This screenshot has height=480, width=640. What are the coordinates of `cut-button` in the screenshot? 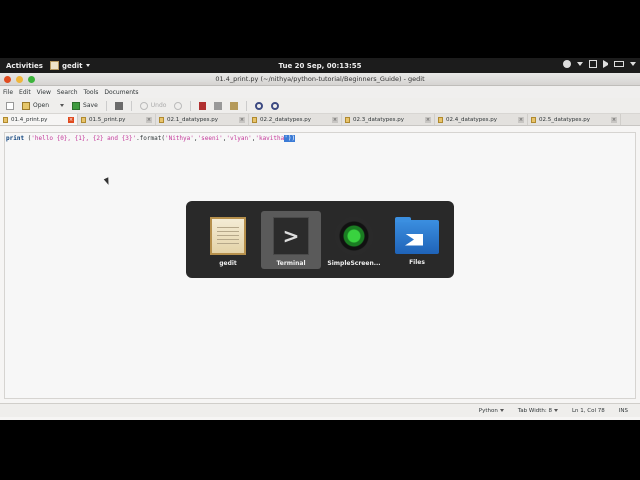 It's located at (202, 106).